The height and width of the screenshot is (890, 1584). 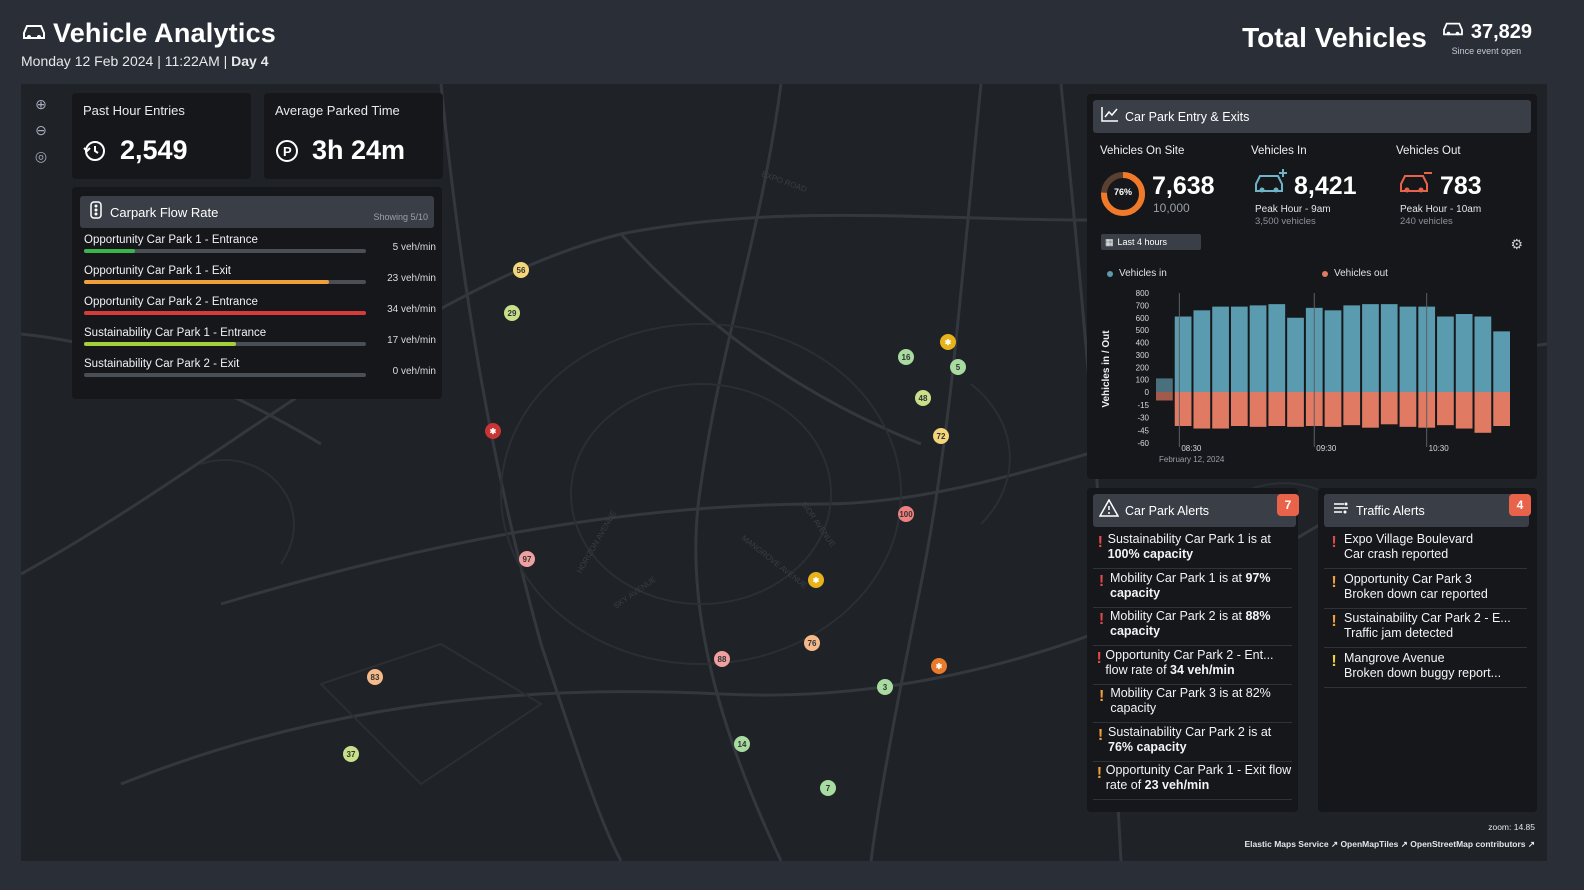 What do you see at coordinates (1516, 244) in the screenshot?
I see `settings-gear-icon: ⚙` at bounding box center [1516, 244].